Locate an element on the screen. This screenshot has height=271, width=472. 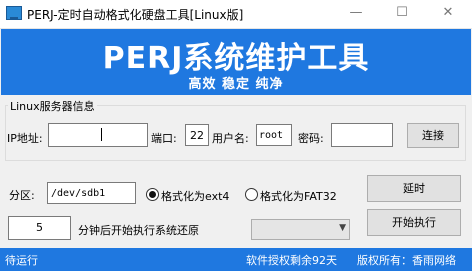
close-button: ✕ is located at coordinates (448, 13).